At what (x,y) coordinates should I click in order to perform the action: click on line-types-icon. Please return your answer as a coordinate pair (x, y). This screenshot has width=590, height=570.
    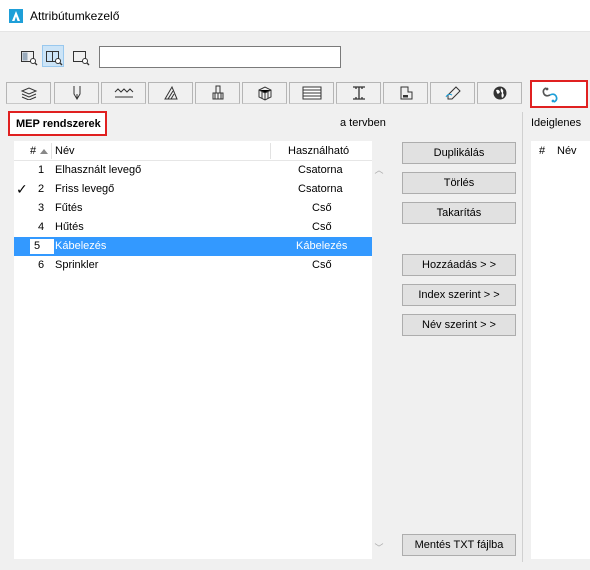
    Looking at the image, I should click on (123, 93).